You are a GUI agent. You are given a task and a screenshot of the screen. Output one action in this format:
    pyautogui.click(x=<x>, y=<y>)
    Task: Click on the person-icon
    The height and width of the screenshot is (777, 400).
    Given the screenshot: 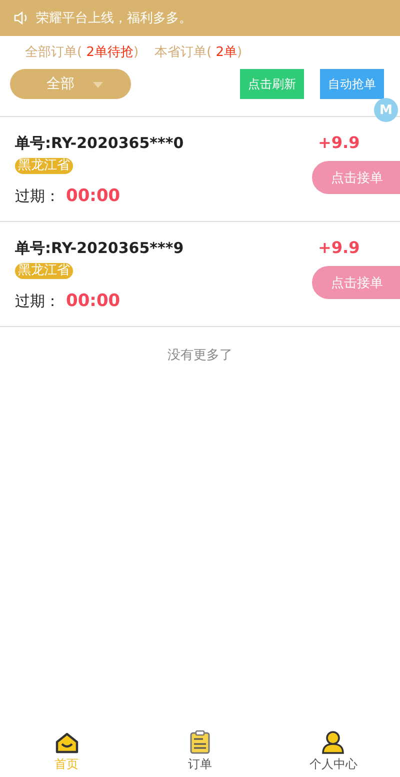 What is the action you would take?
    pyautogui.click(x=333, y=742)
    